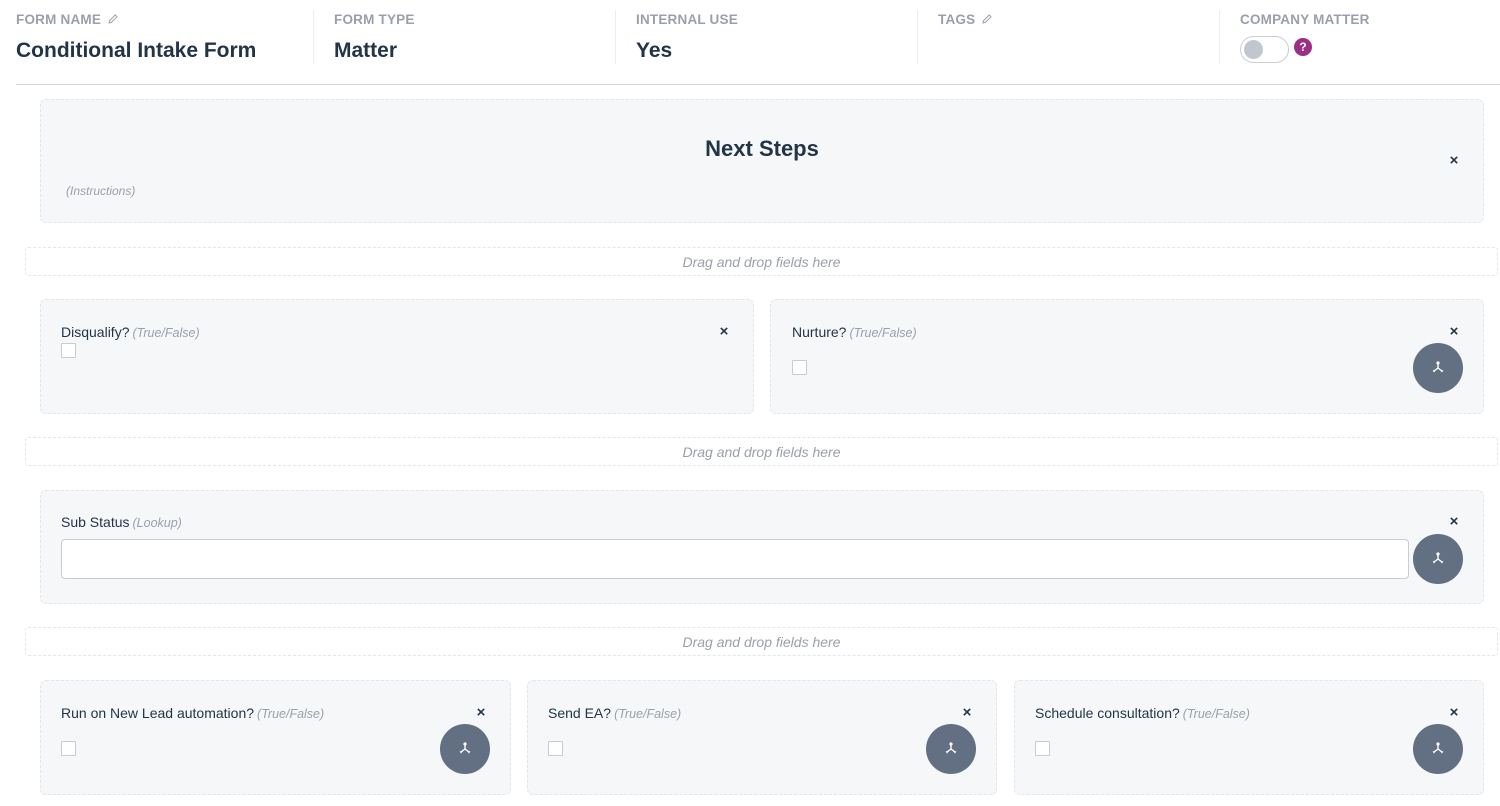 The width and height of the screenshot is (1500, 806). What do you see at coordinates (164, 37) in the screenshot?
I see `form-name-column: FORM NAME Conditional Intake Form` at bounding box center [164, 37].